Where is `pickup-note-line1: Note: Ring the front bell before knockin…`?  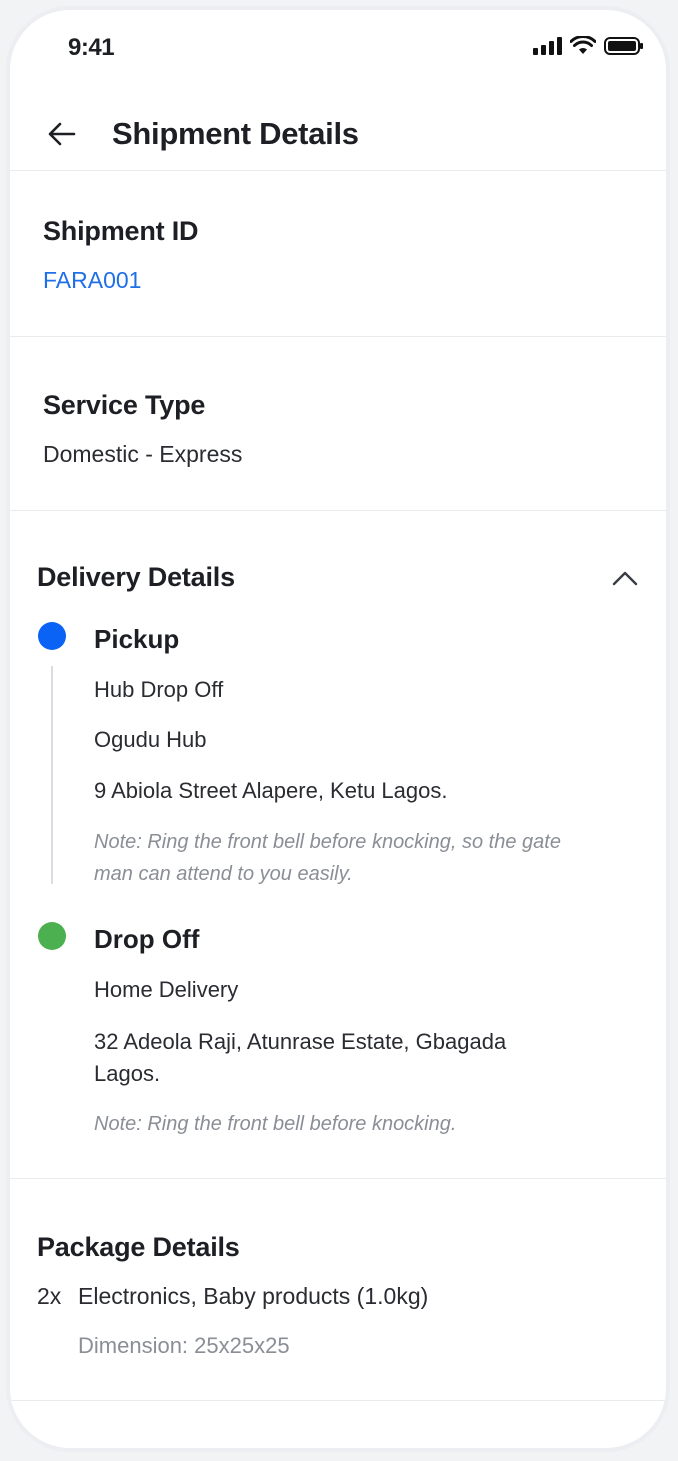 pickup-note-line1: Note: Ring the front bell before knockin… is located at coordinates (327, 842).